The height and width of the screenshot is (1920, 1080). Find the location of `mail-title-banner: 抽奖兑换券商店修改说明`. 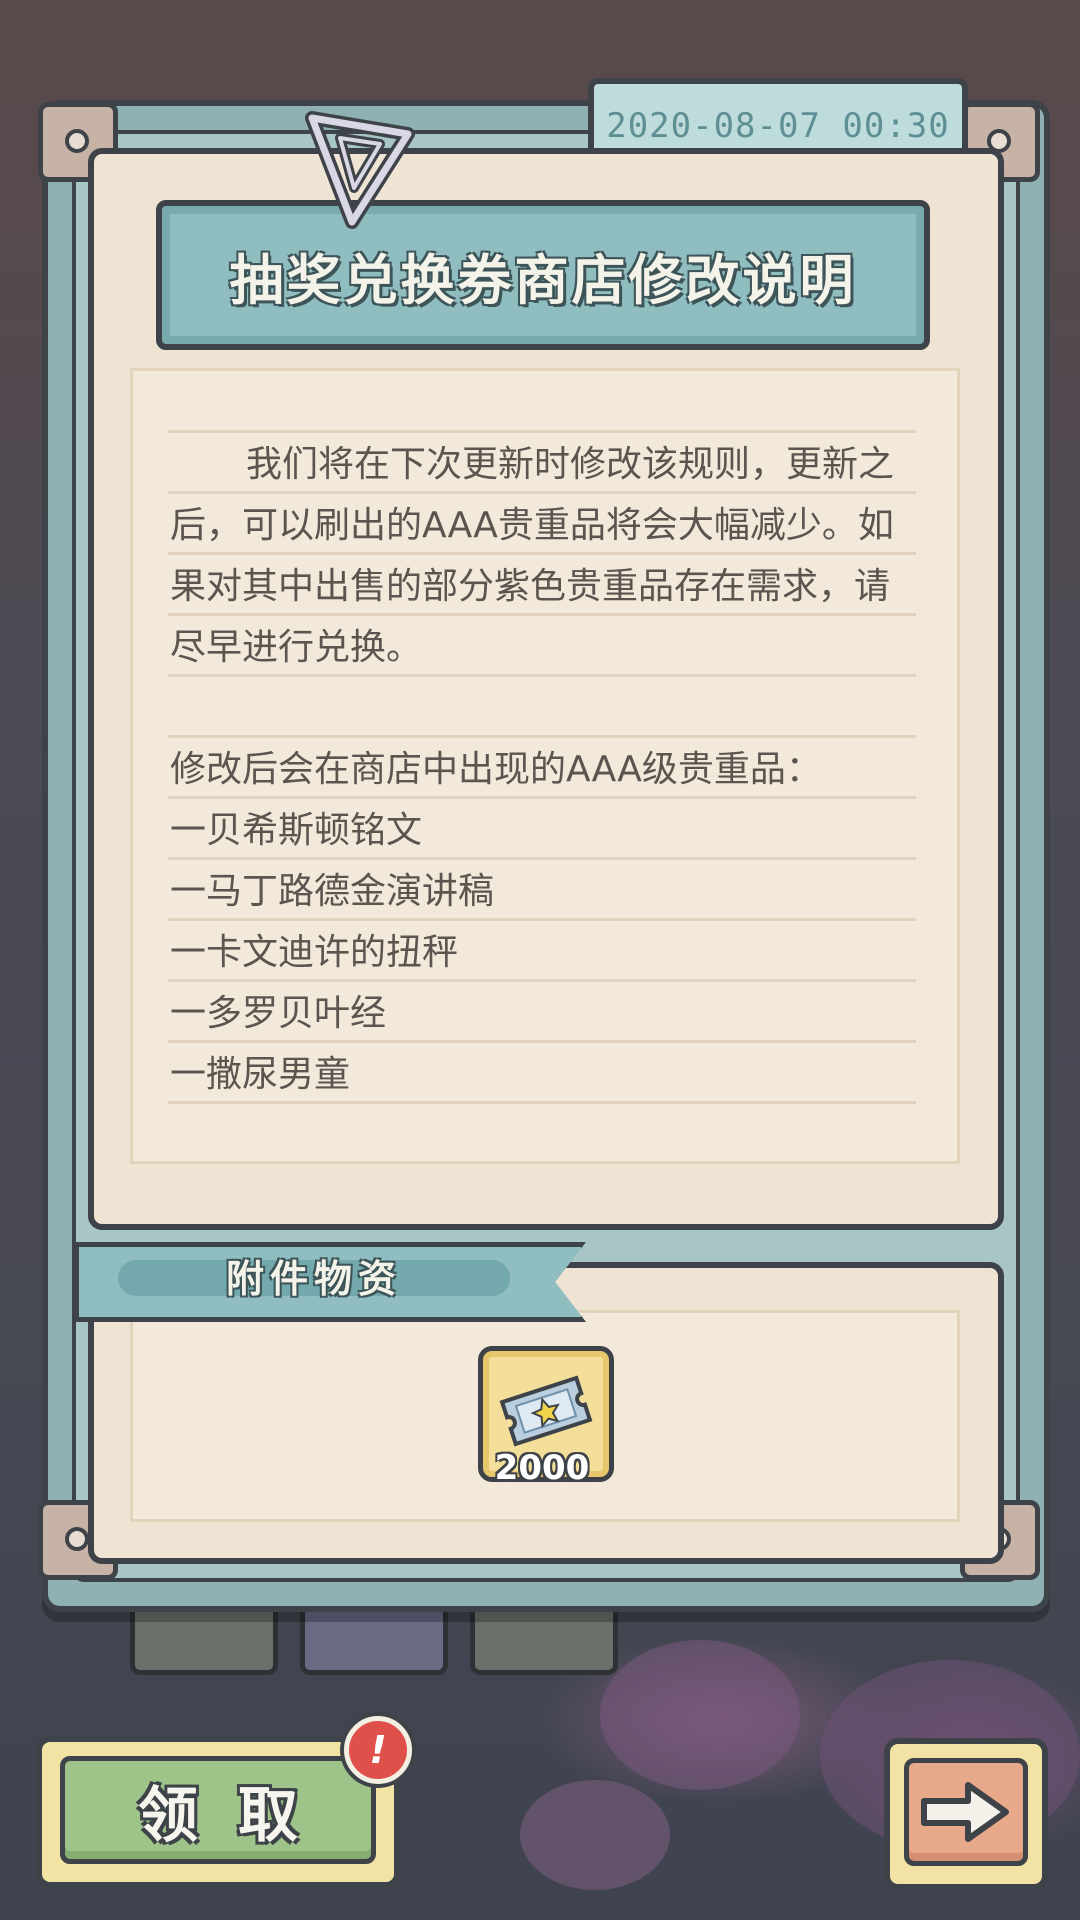

mail-title-banner: 抽奖兑换券商店修改说明 is located at coordinates (543, 275).